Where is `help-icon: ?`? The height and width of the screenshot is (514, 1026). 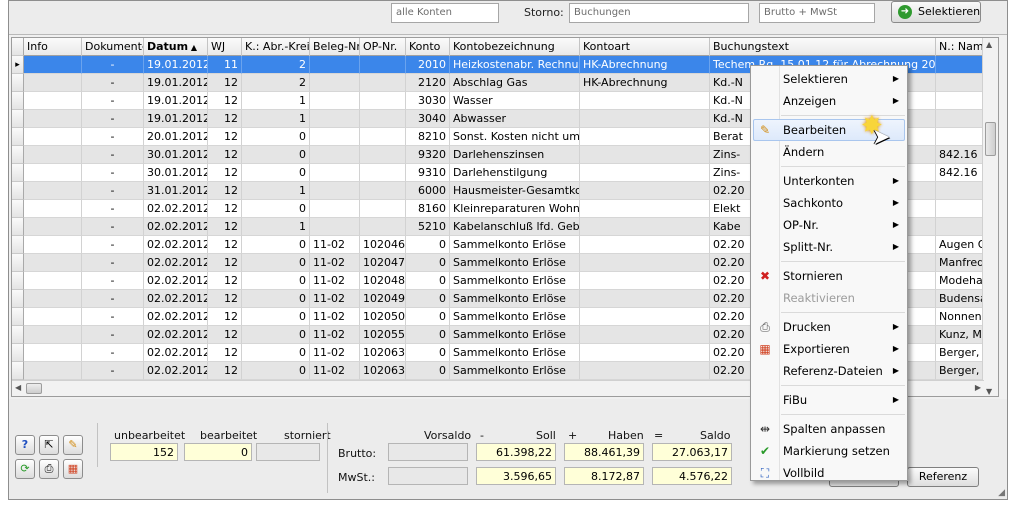
help-icon: ? is located at coordinates (25, 445).